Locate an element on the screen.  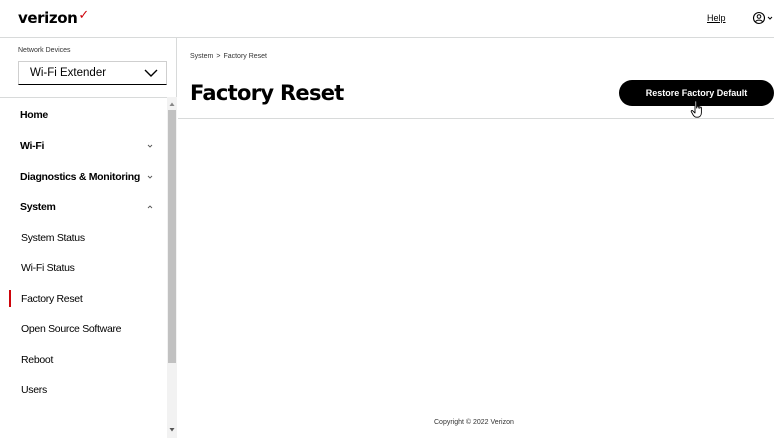
sidebar-item-label: Home is located at coordinates (34, 115).